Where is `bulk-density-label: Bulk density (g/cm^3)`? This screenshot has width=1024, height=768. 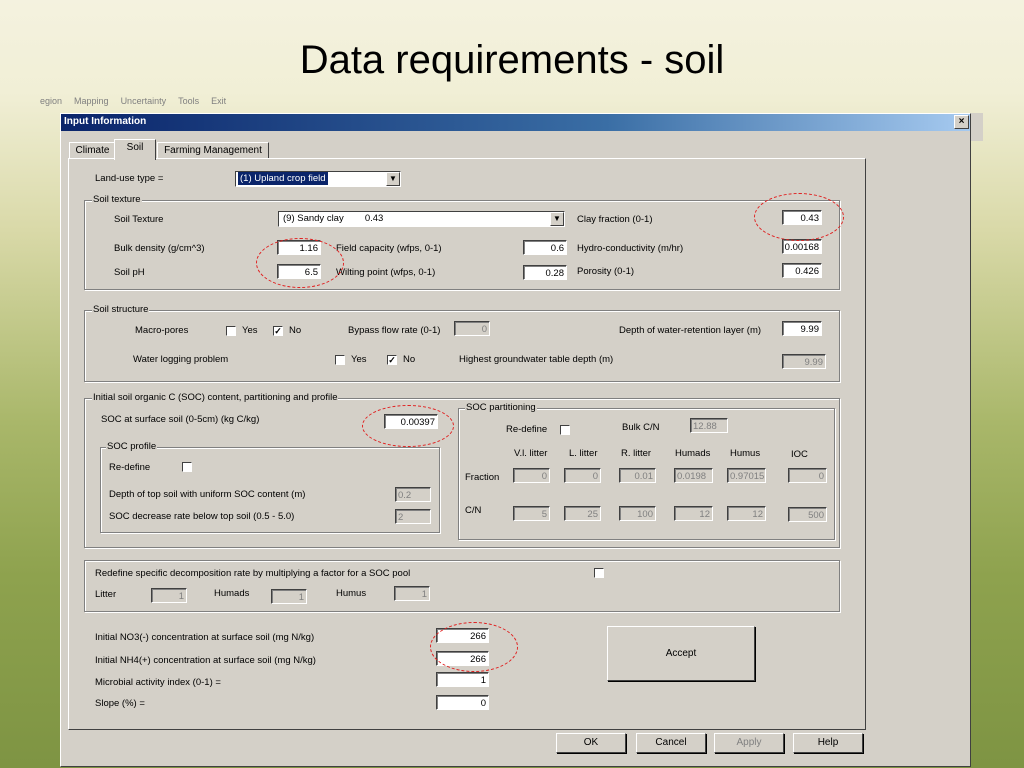
bulk-density-label: Bulk density (g/cm^3) is located at coordinates (159, 248).